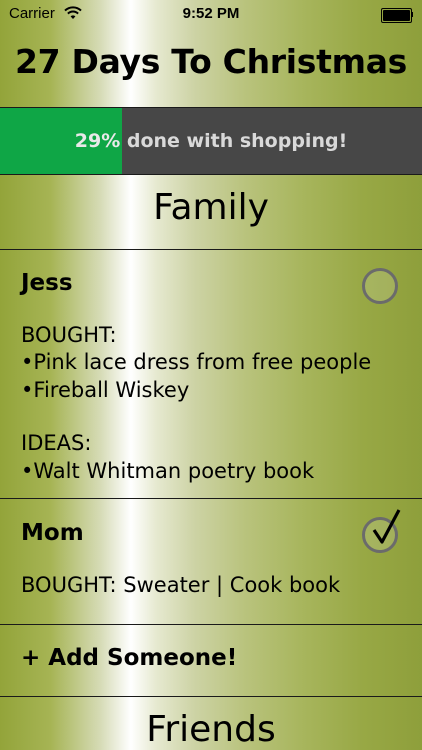  I want to click on page-title: 27 Days To Christmas, so click(211, 61).